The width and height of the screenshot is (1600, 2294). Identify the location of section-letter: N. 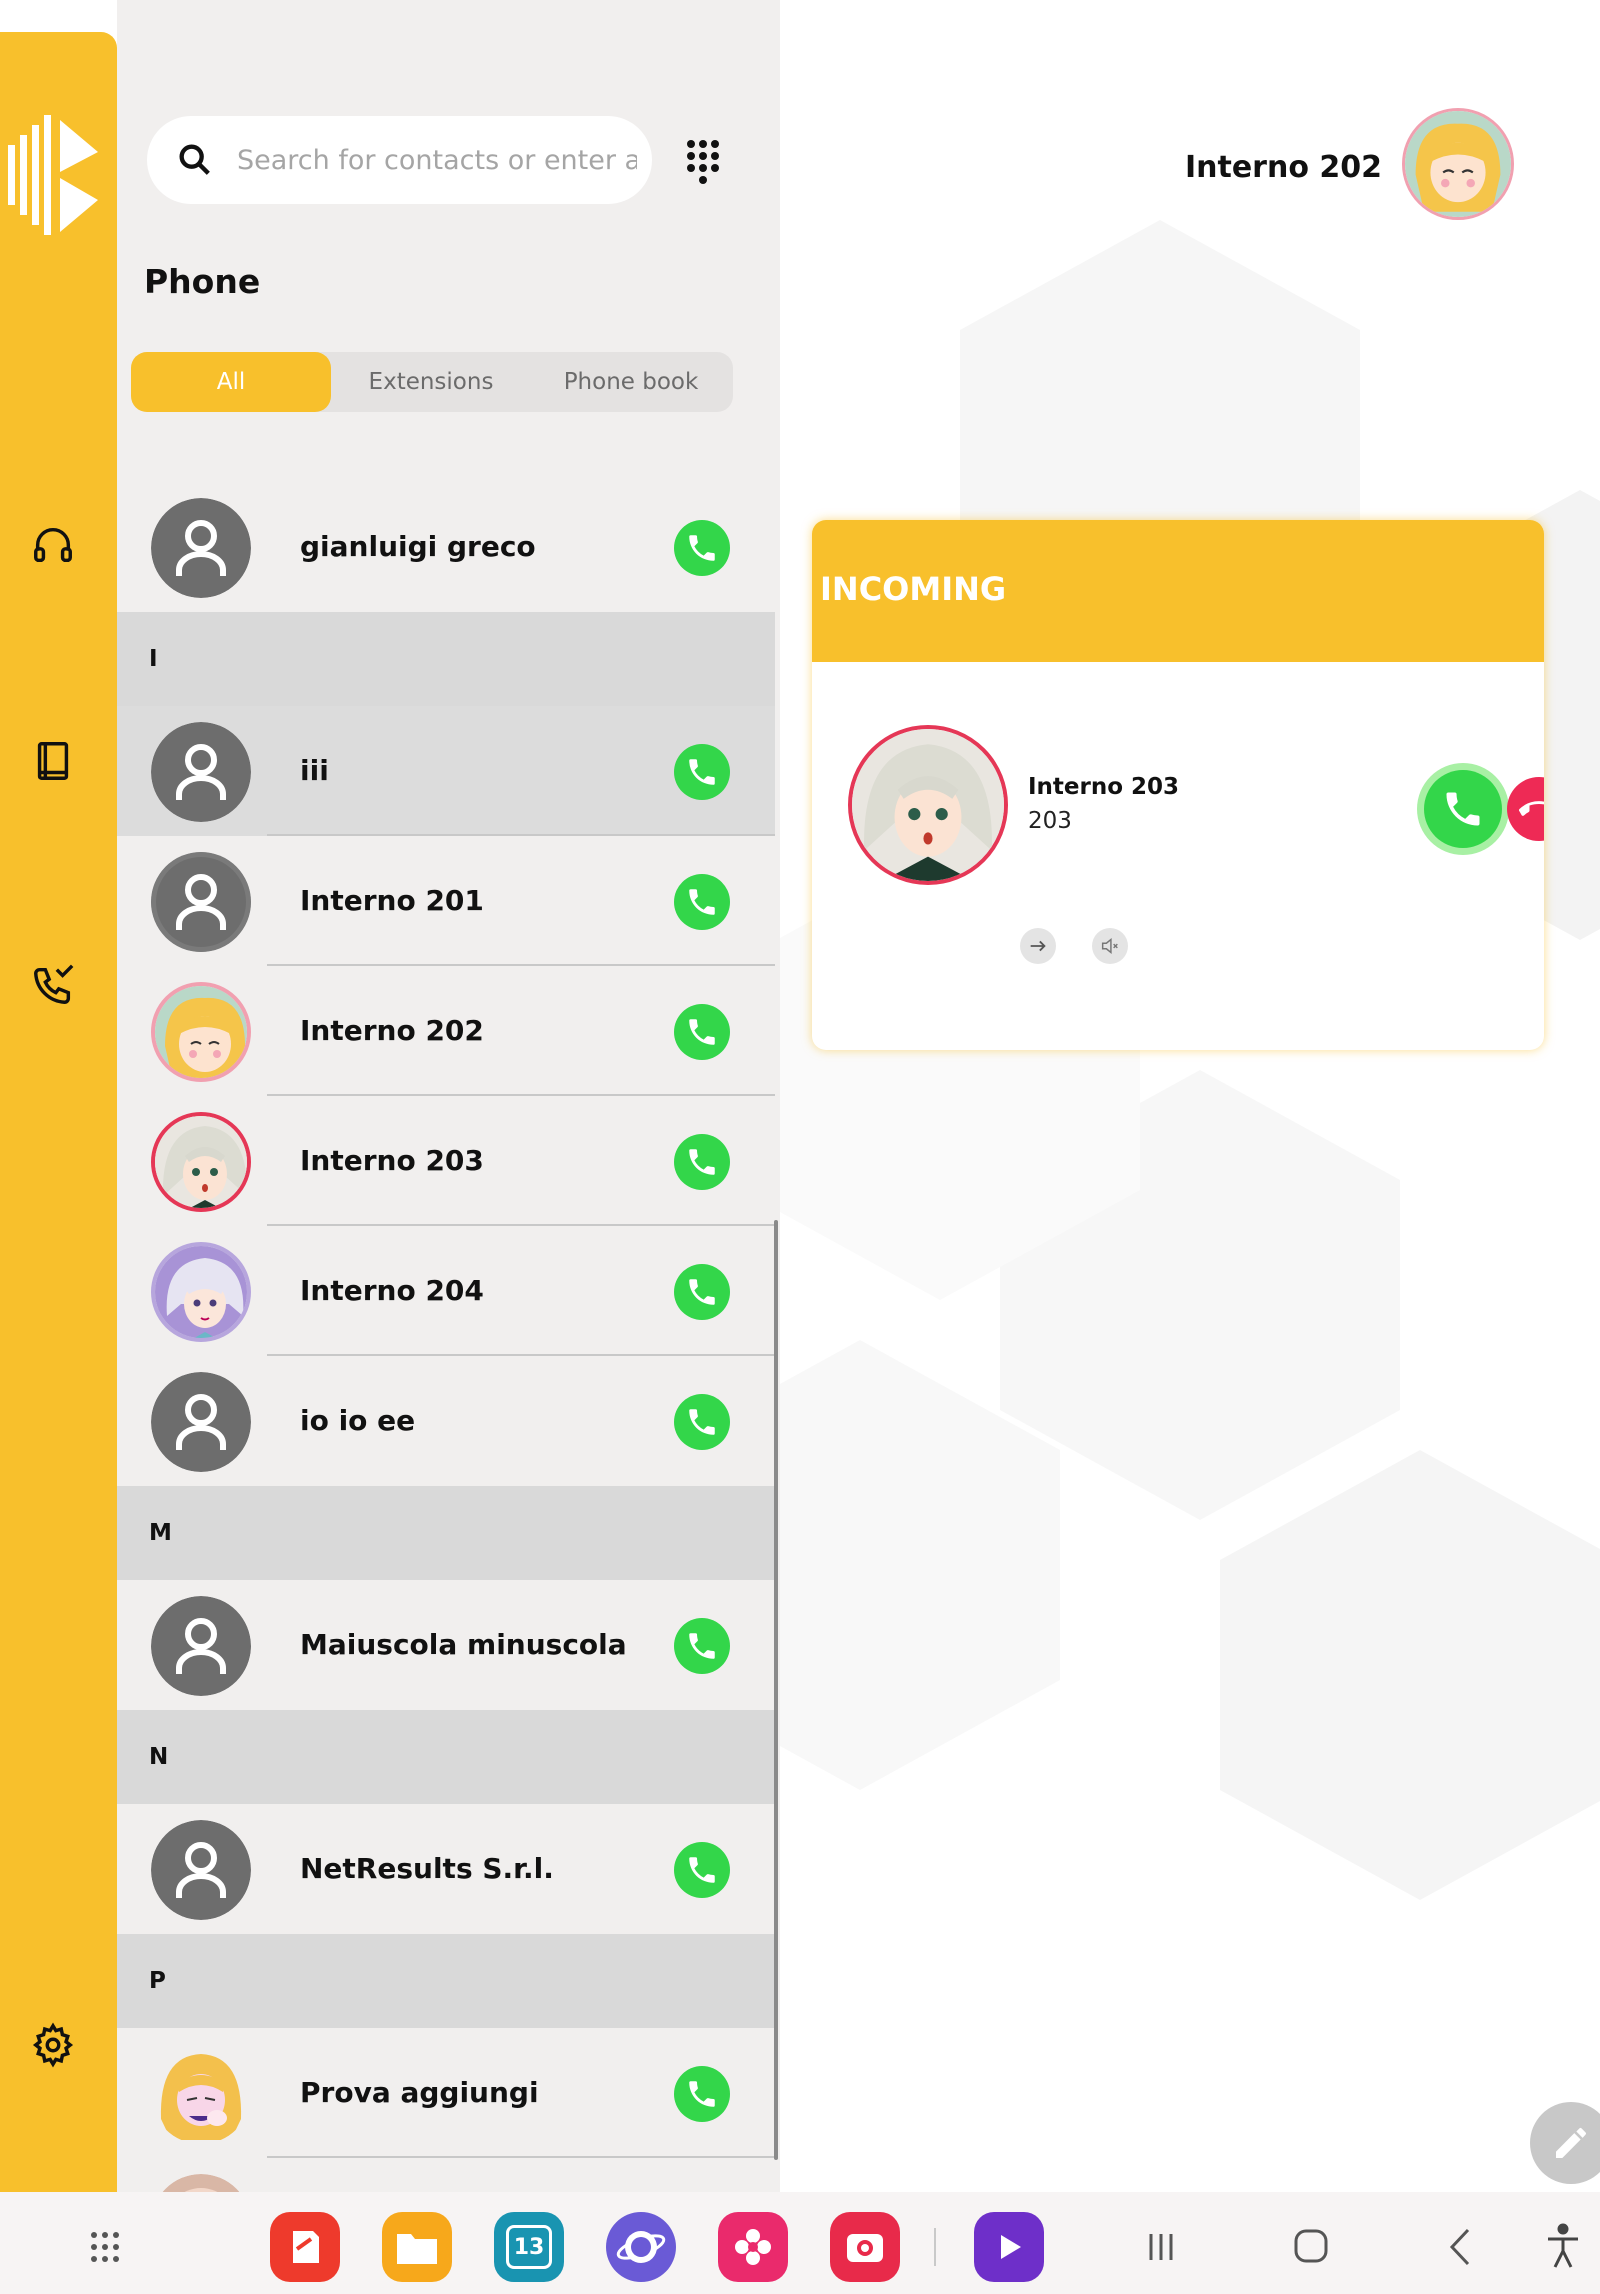
(159, 1757).